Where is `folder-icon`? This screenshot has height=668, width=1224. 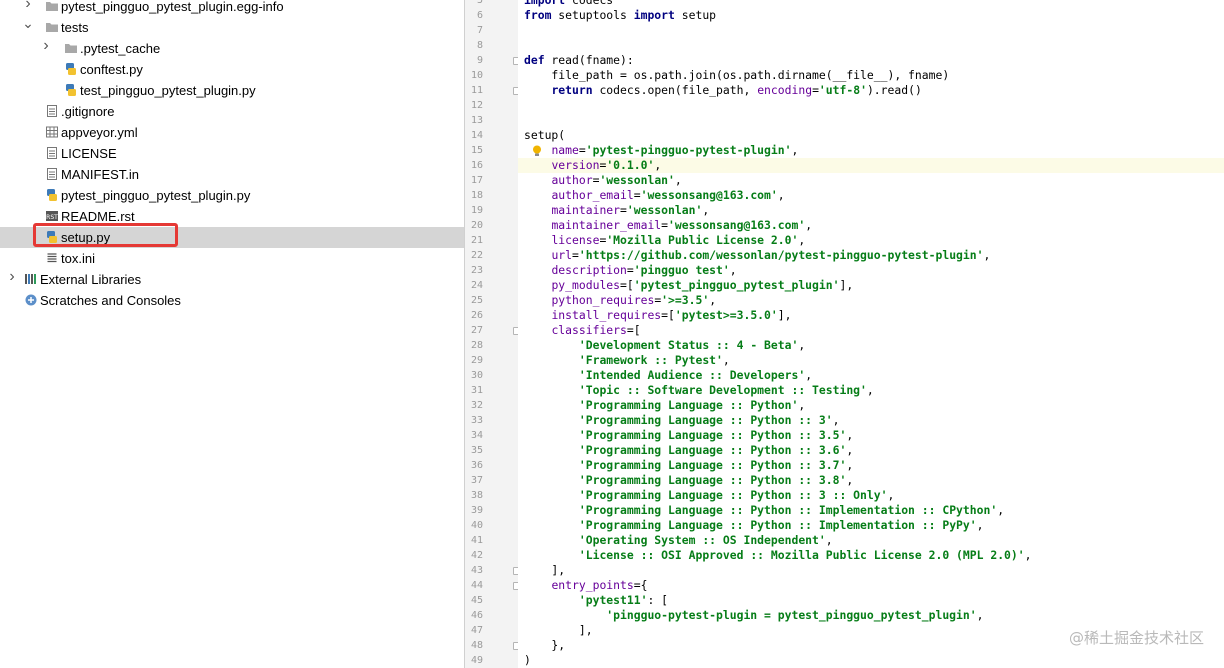 folder-icon is located at coordinates (52, 27).